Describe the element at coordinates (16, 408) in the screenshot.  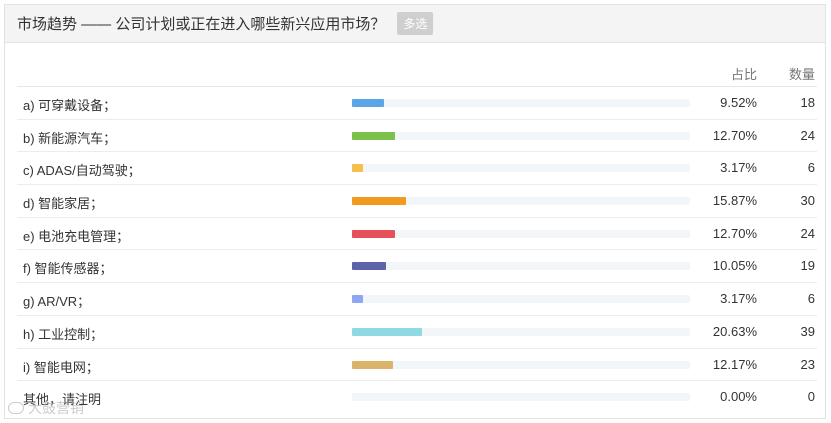
I see `watermark-logo-icon` at that location.